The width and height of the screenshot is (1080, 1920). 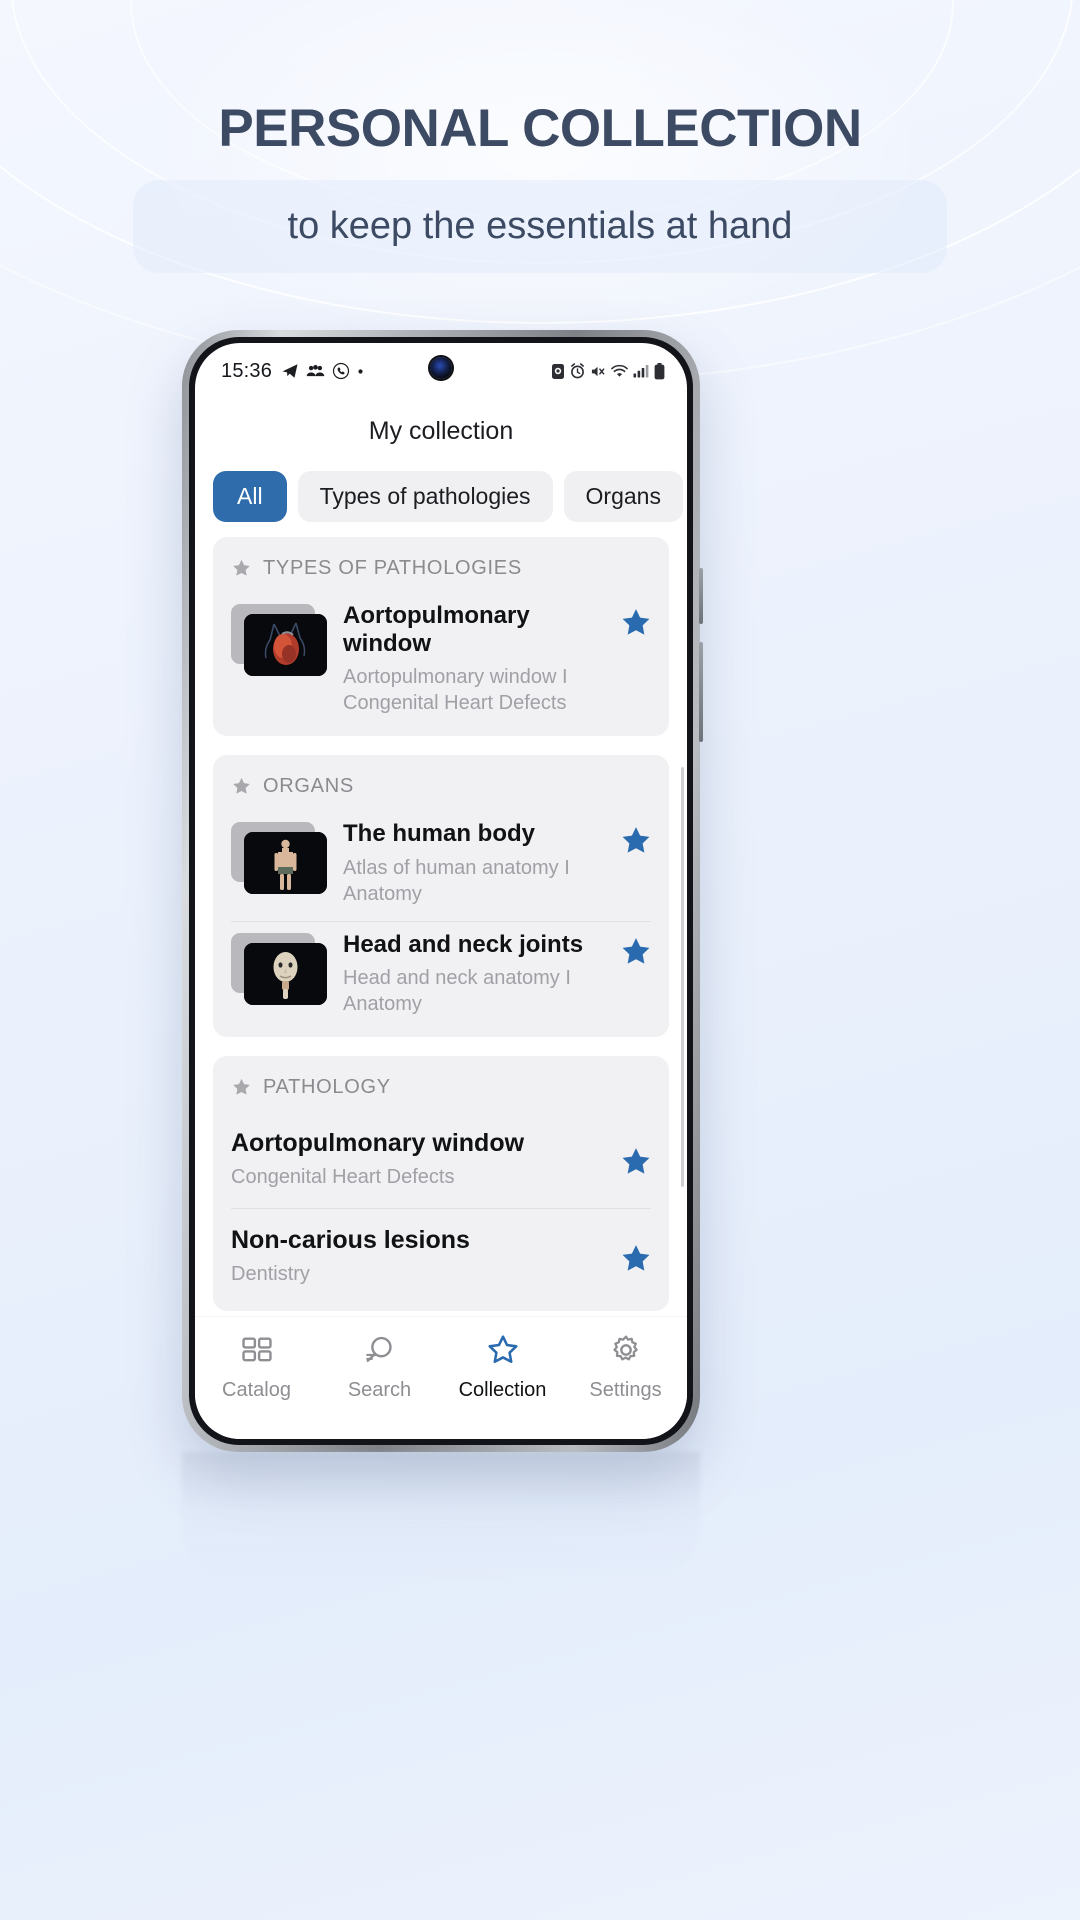 What do you see at coordinates (270, 1273) in the screenshot?
I see `list-item-subtitle: Dentistry` at bounding box center [270, 1273].